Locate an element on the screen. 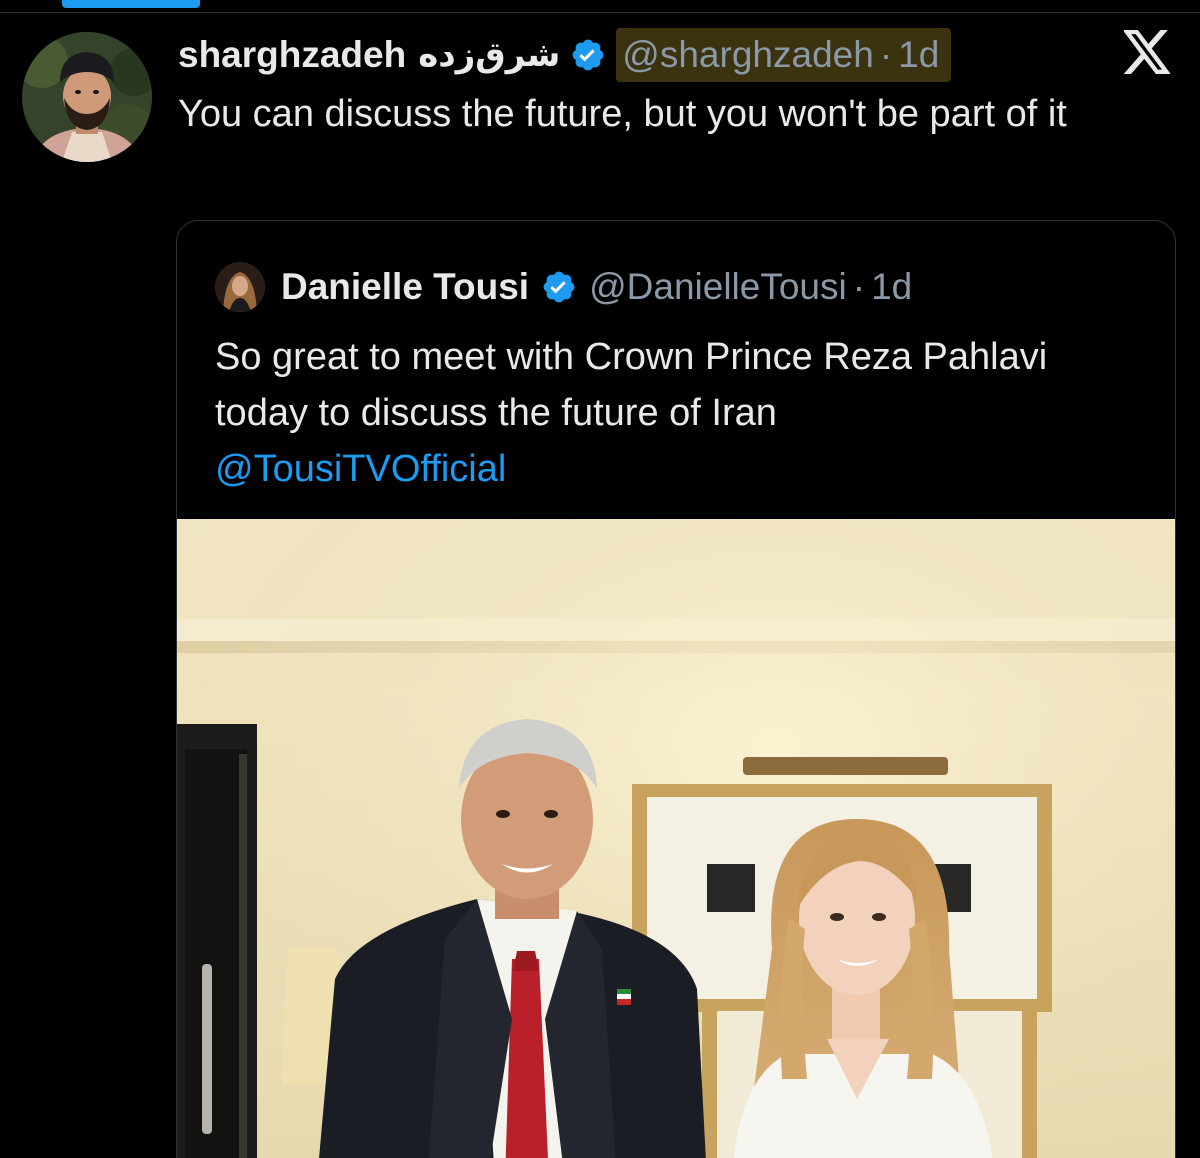  quoted-author-display-name: Danielle Tousi is located at coordinates (405, 287).